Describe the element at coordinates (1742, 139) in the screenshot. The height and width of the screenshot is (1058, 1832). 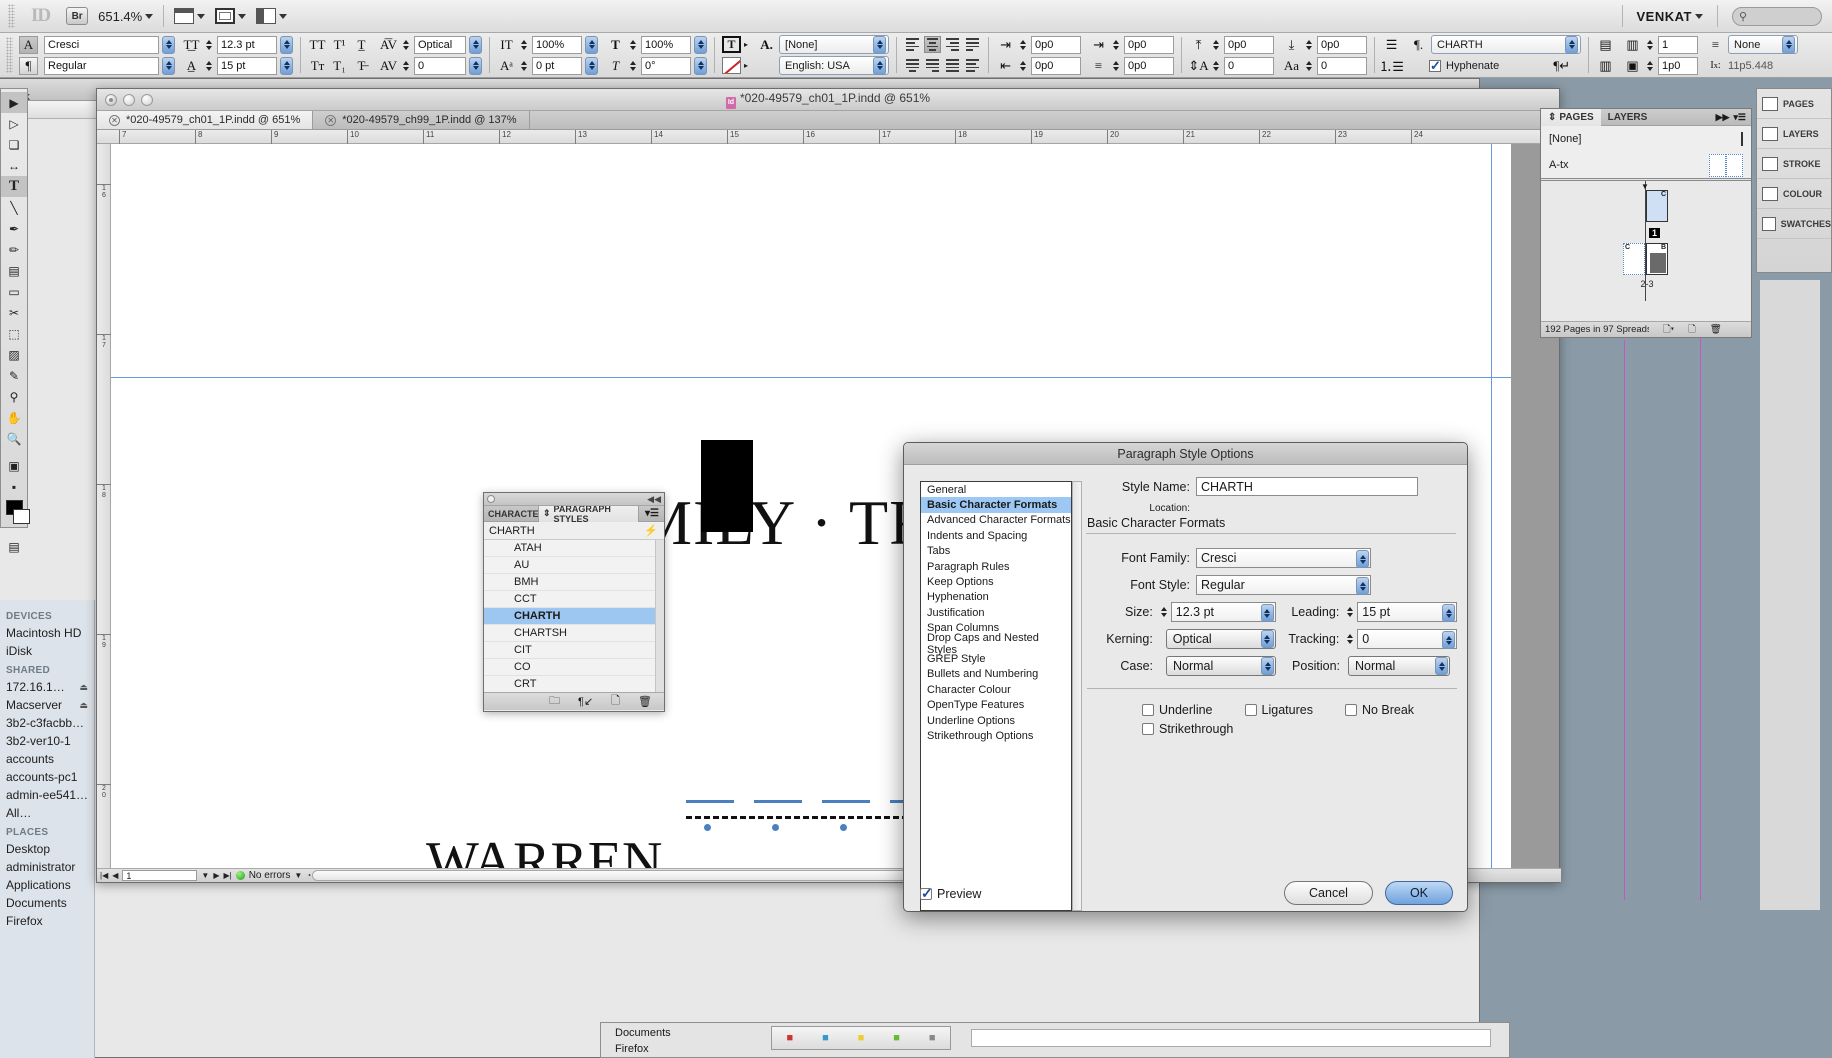
I see `master-none-thumb` at that location.